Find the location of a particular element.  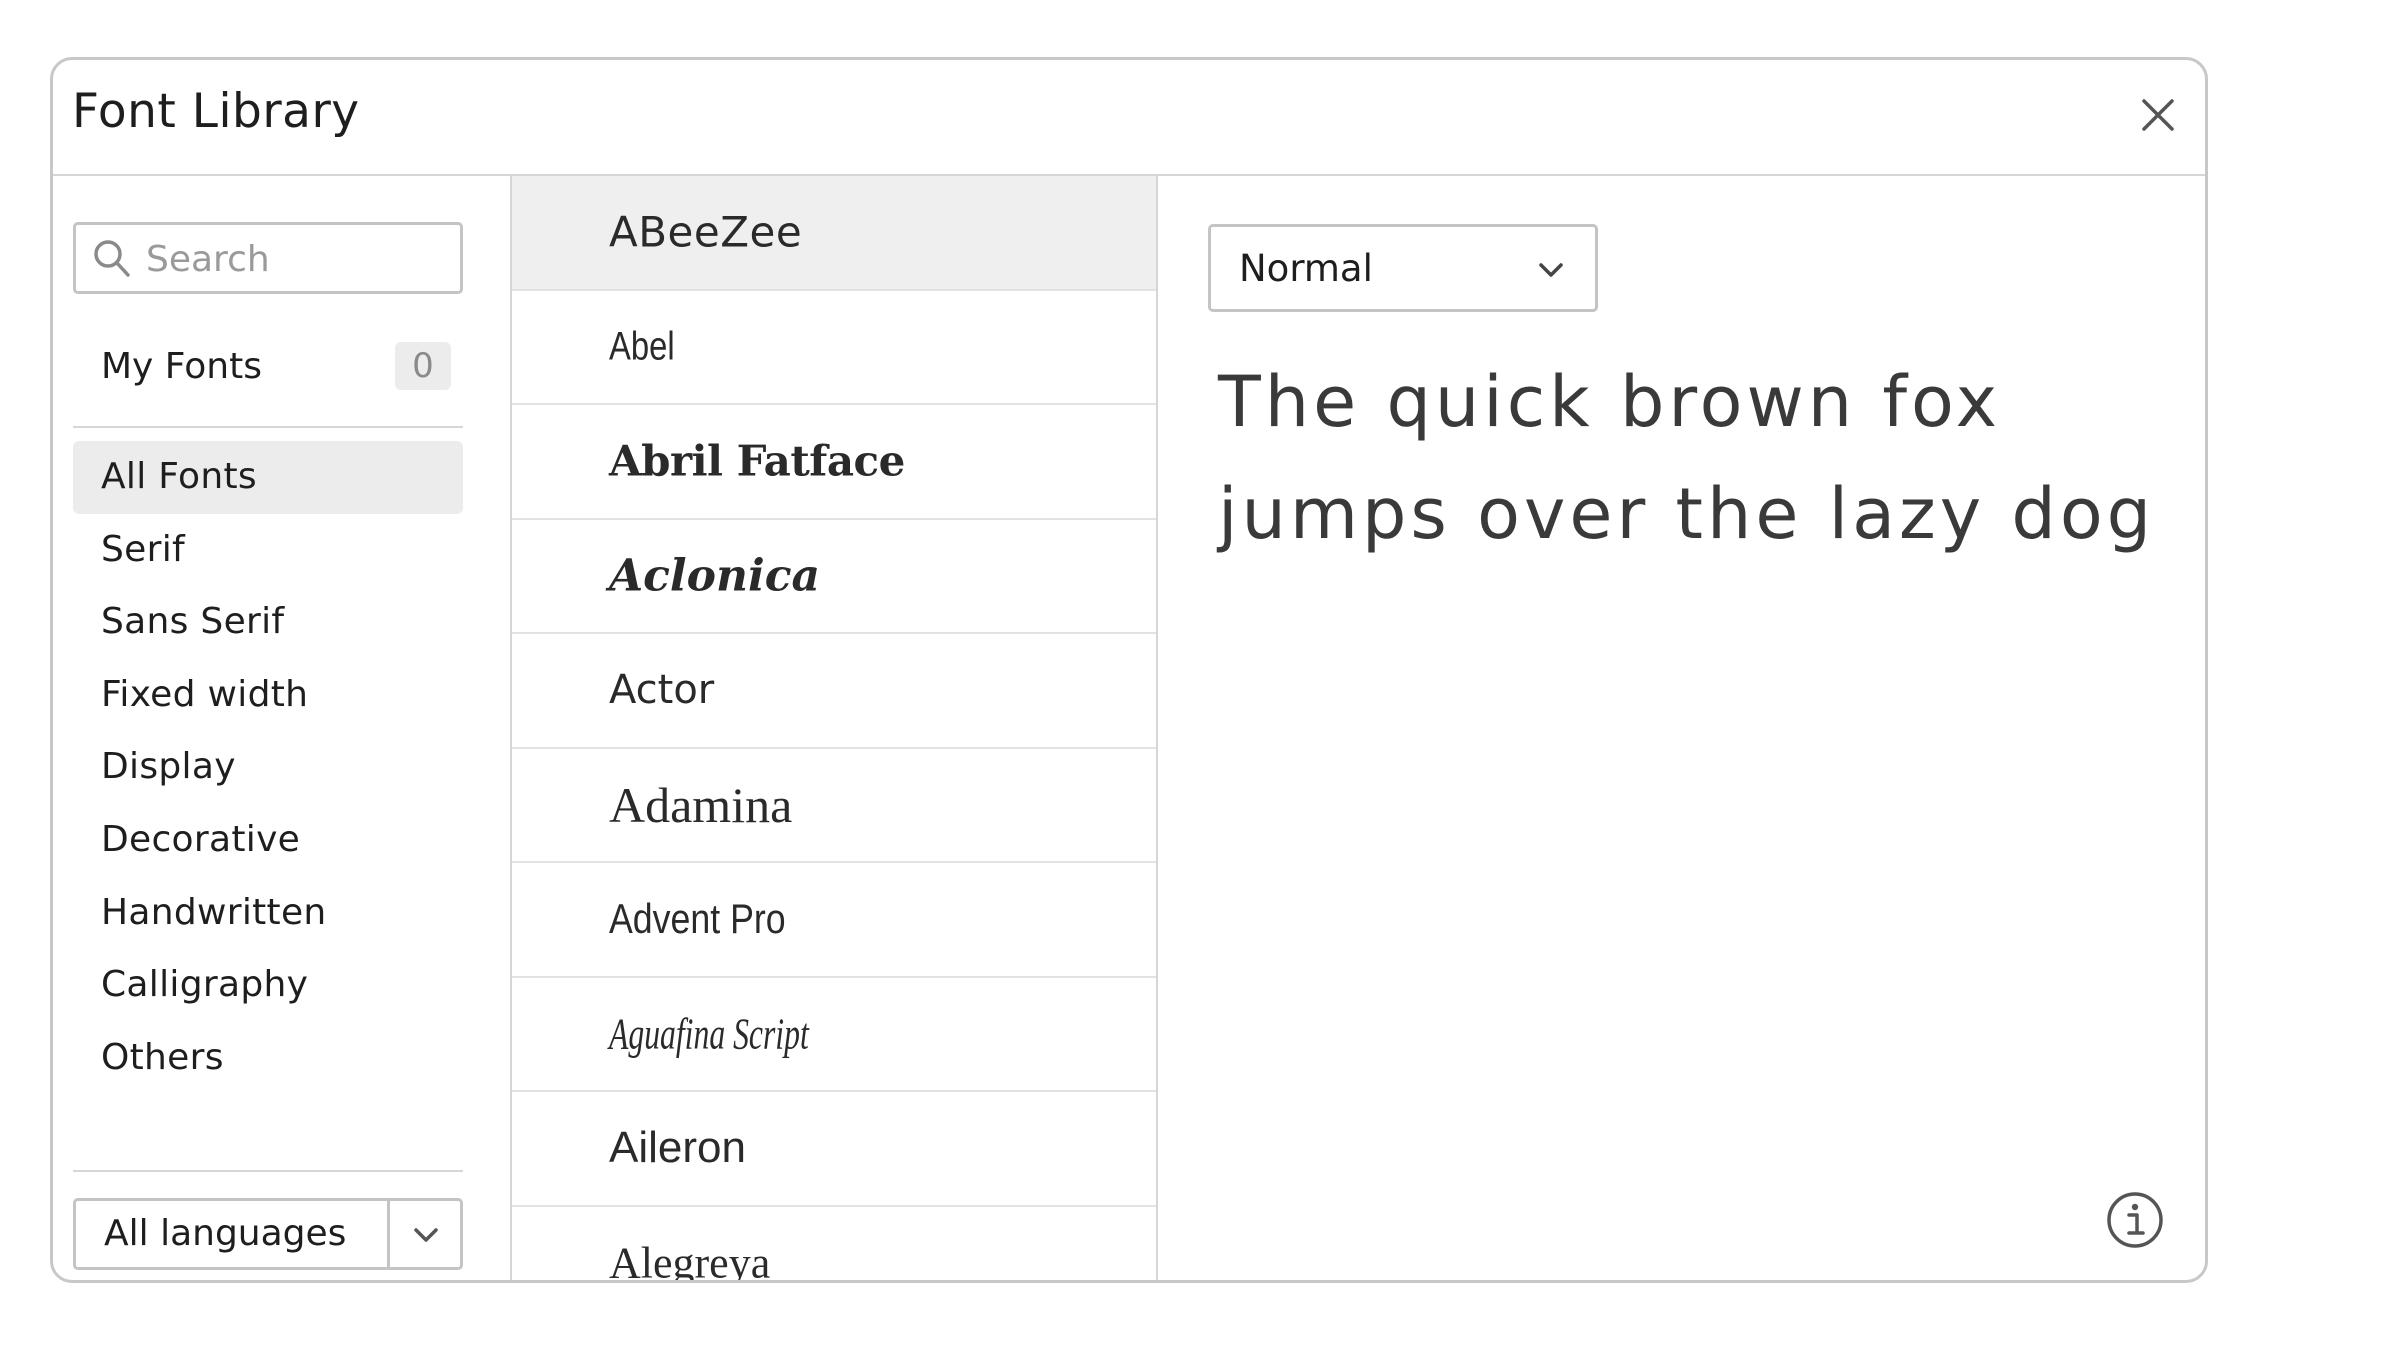

category-display: Display is located at coordinates (268, 767).